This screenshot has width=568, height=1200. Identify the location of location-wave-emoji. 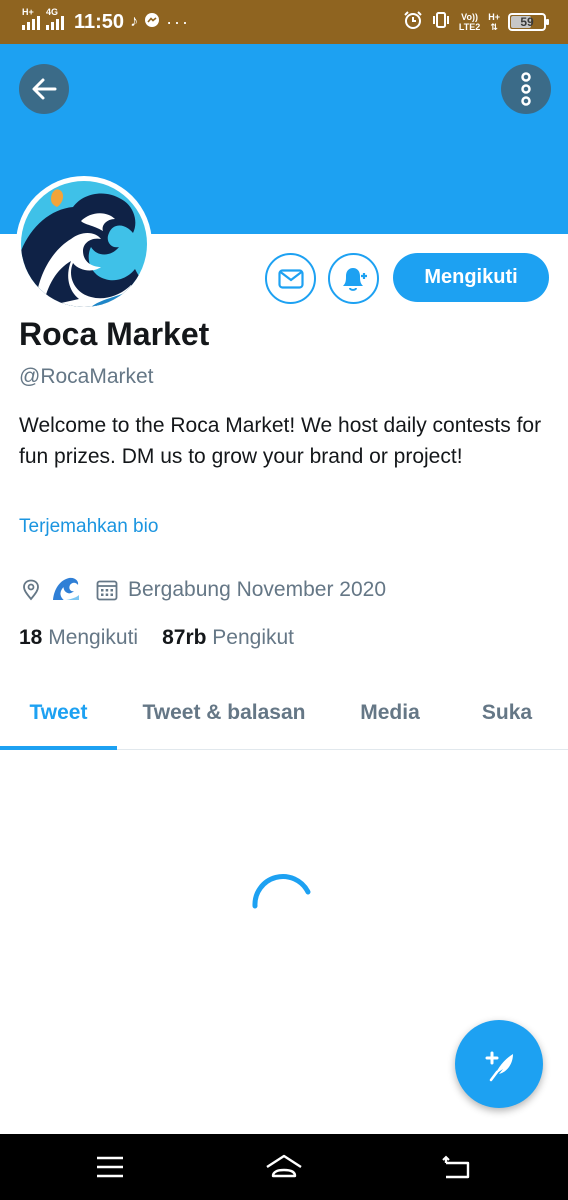
(66, 590).